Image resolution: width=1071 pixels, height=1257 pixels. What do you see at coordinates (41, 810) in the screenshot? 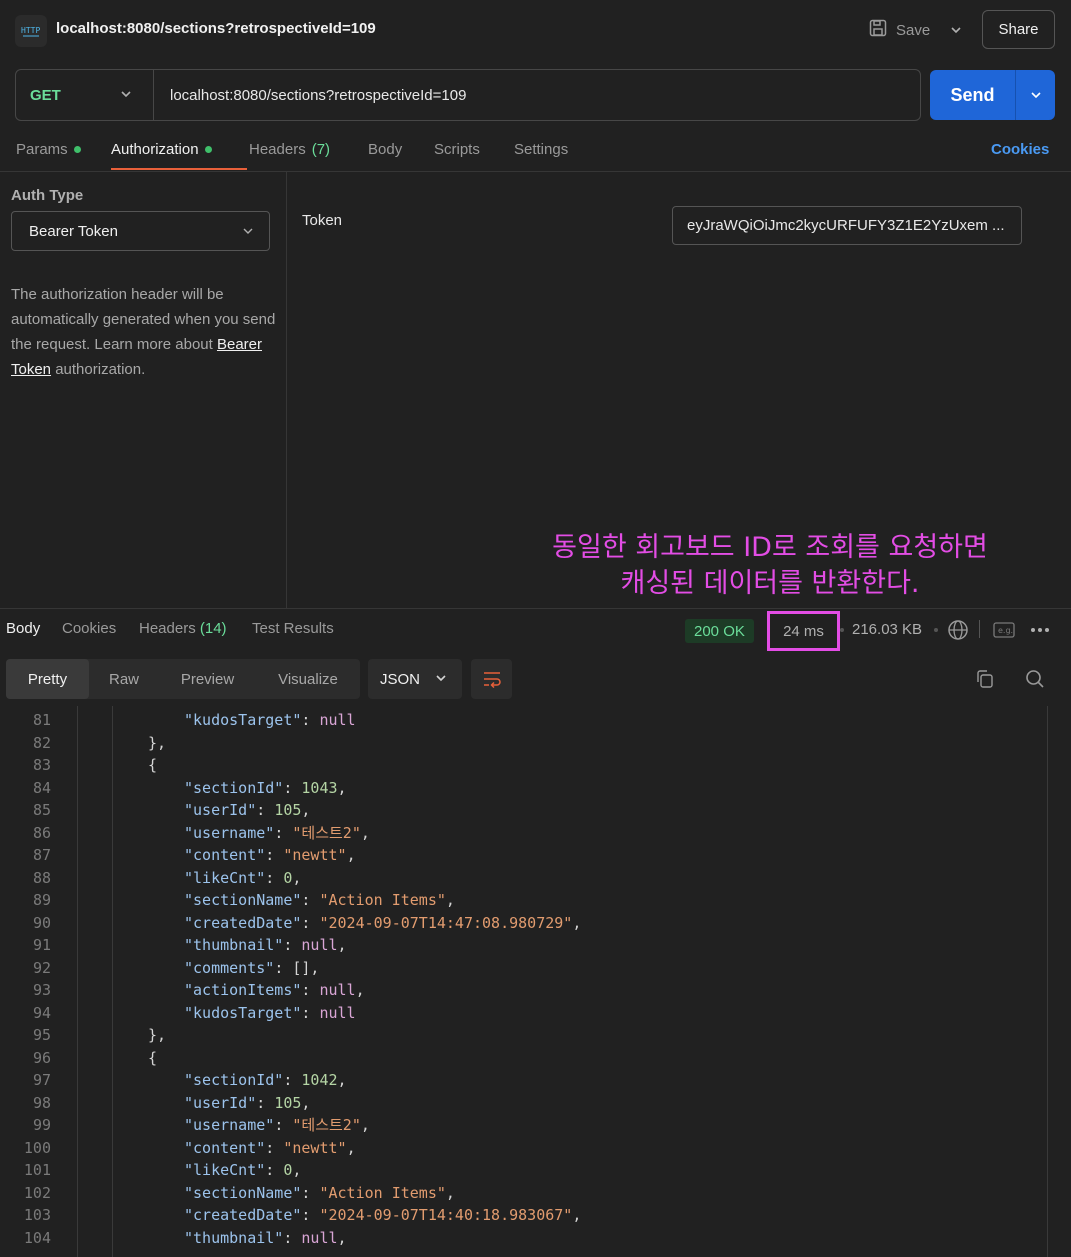
I see `line-number: 85` at bounding box center [41, 810].